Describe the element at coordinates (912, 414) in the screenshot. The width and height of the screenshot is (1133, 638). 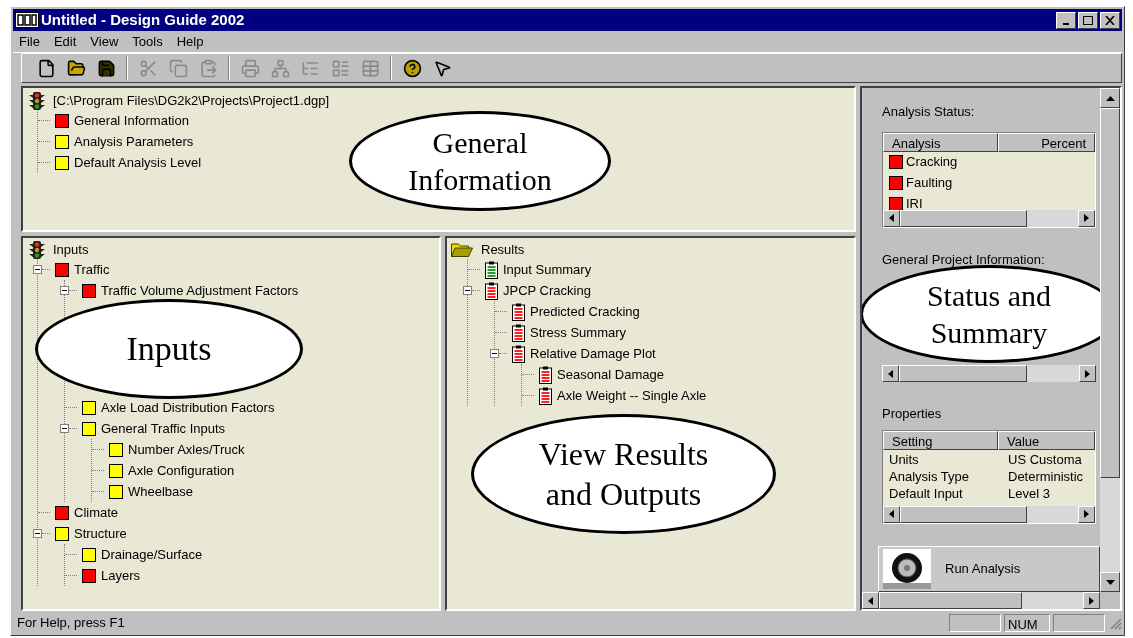
I see `section-label: Properties` at that location.